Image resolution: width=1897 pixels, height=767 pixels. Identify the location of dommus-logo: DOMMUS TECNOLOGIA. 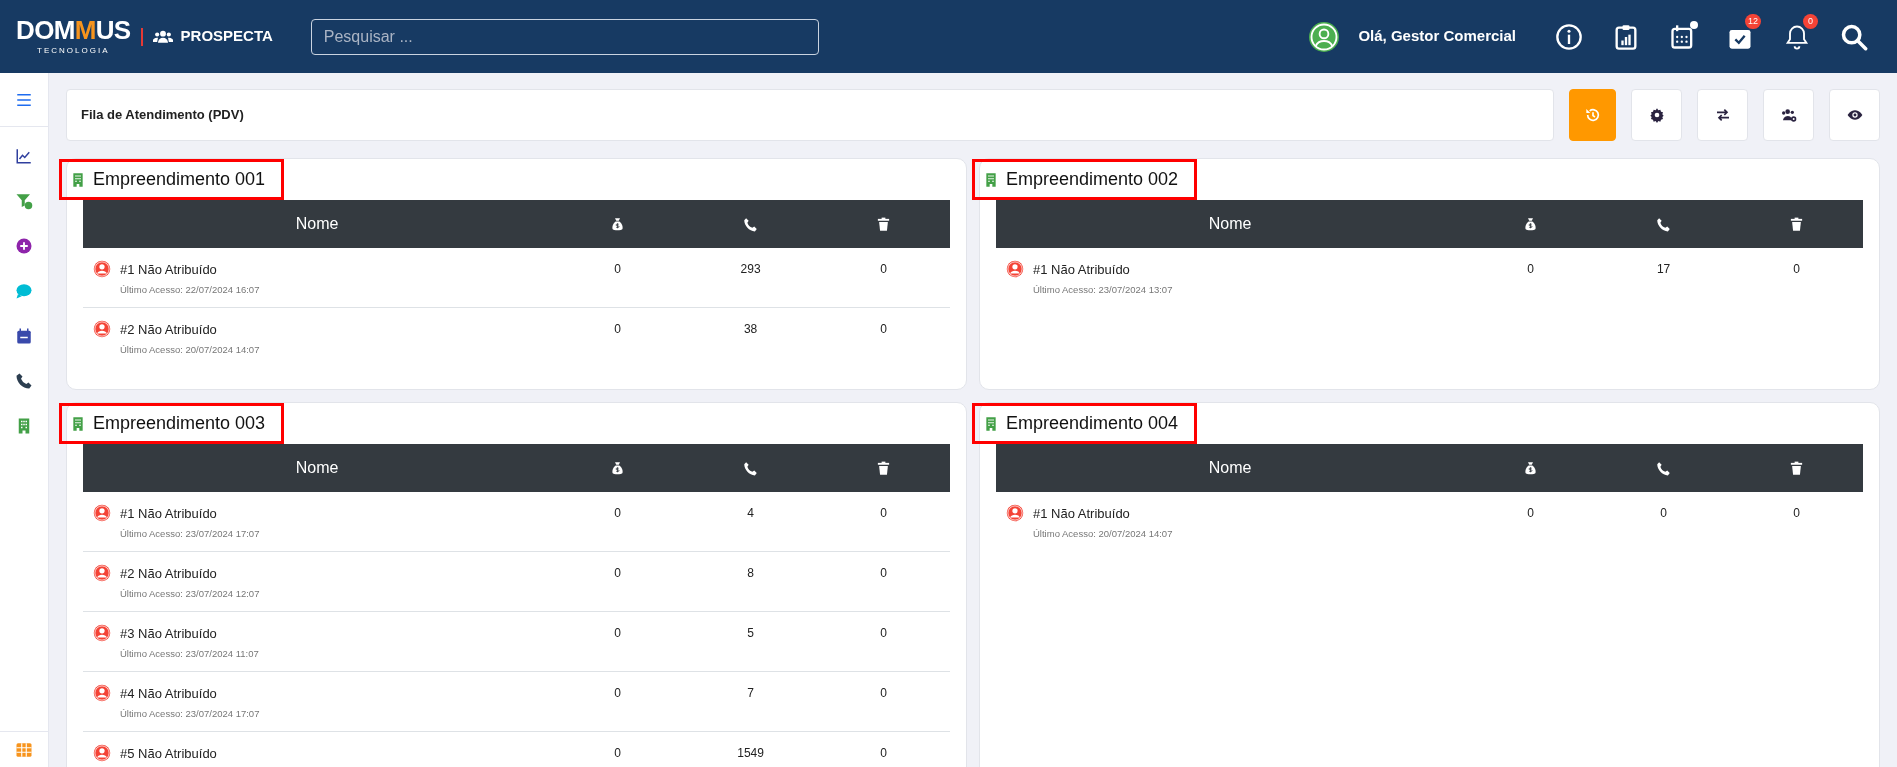
(73, 36).